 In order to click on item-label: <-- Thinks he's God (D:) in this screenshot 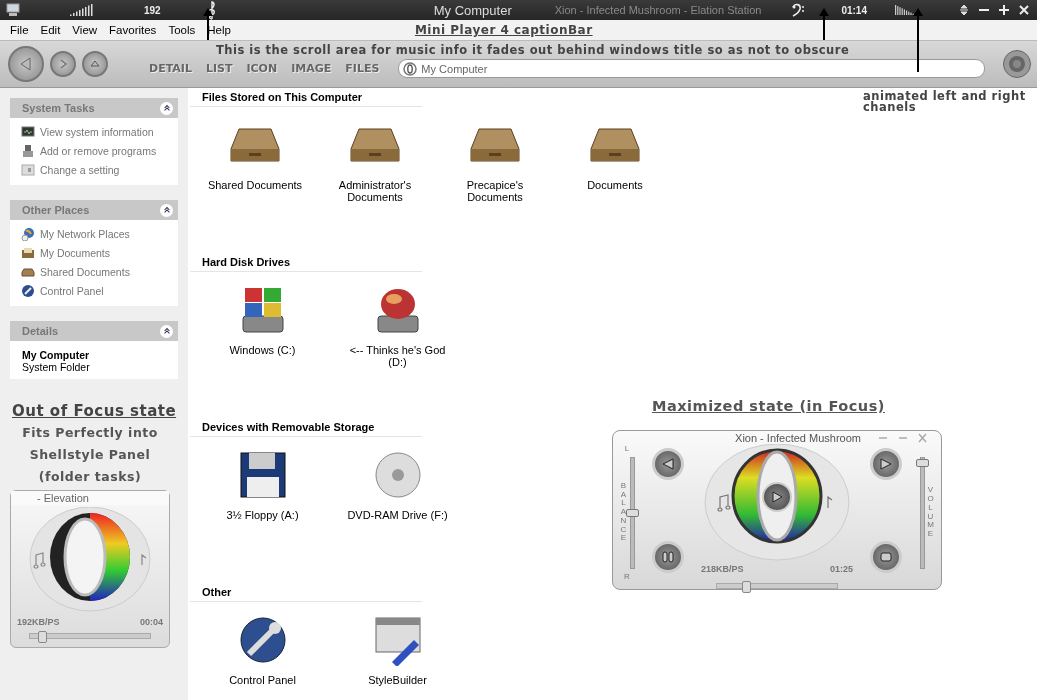, I will do `click(397, 356)`.